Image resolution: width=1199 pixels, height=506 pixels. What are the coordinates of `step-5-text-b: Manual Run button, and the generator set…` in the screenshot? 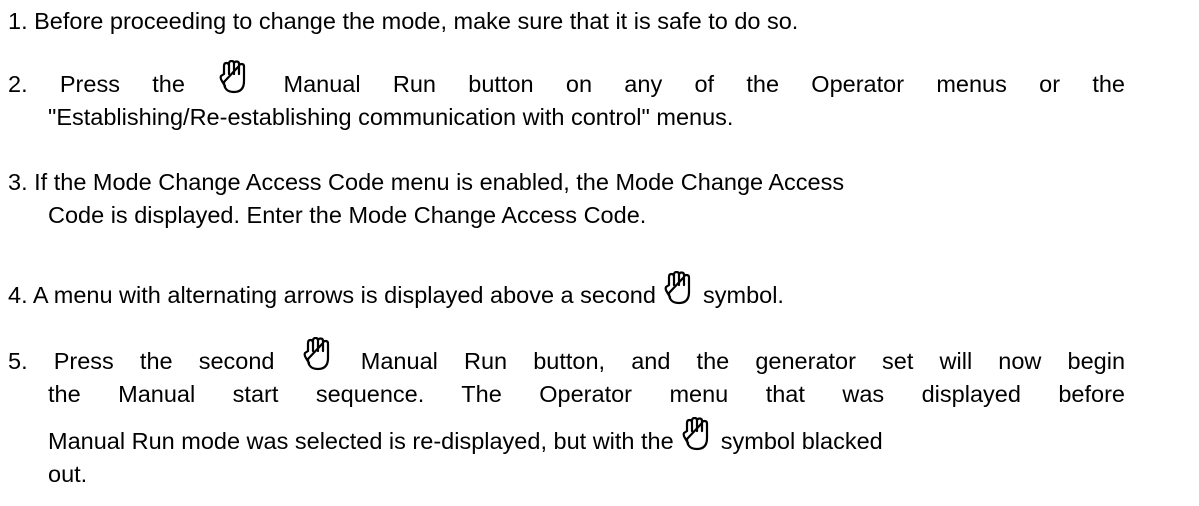 It's located at (743, 361).